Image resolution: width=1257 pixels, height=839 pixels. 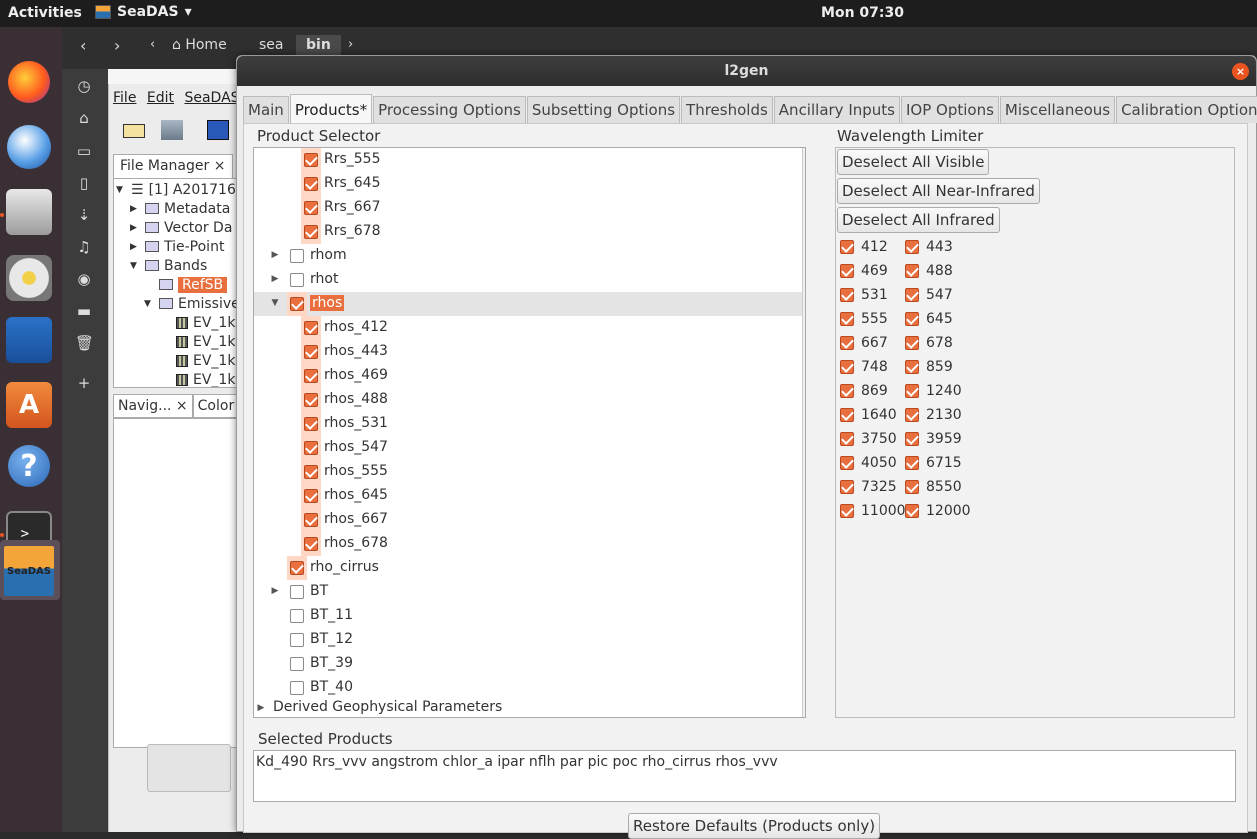 I want to click on camera-icon: ◉, so click(x=84, y=279).